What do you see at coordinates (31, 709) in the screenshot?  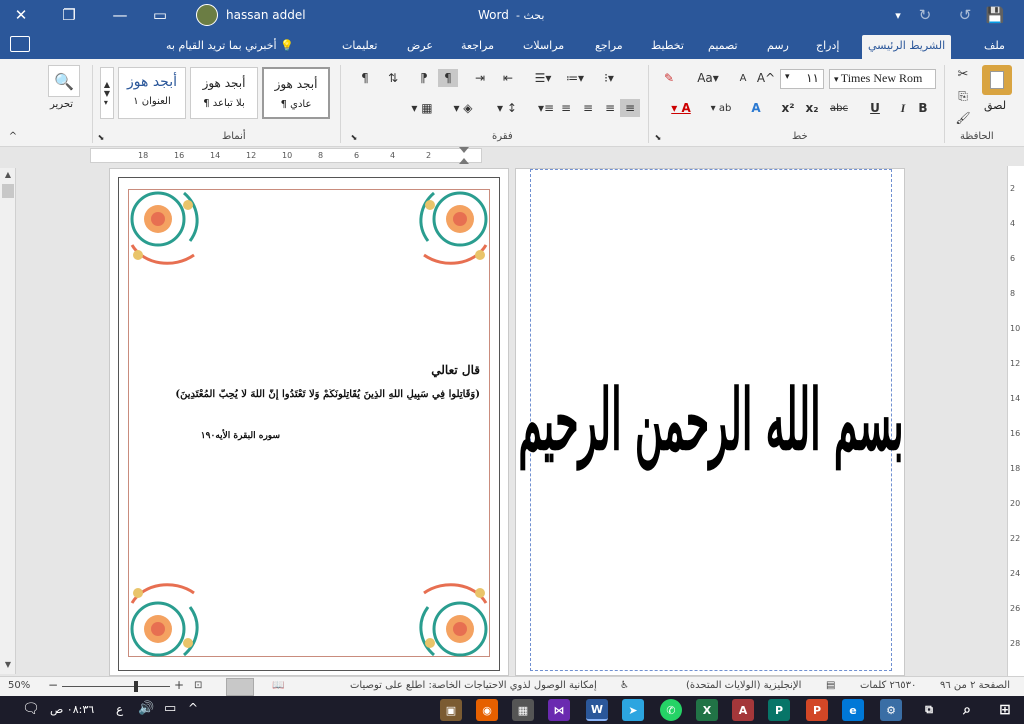 I see `notifications-icon: 🗨` at bounding box center [31, 709].